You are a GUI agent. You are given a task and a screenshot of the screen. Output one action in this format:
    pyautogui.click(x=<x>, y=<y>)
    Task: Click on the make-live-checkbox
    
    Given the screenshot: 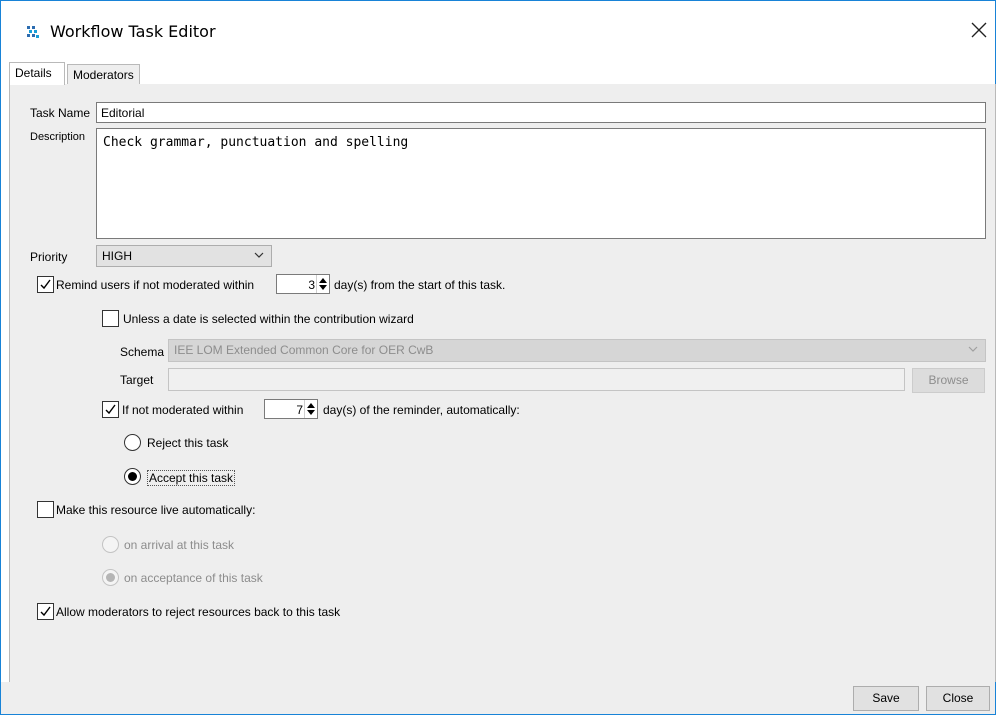 What is the action you would take?
    pyautogui.click(x=45, y=509)
    